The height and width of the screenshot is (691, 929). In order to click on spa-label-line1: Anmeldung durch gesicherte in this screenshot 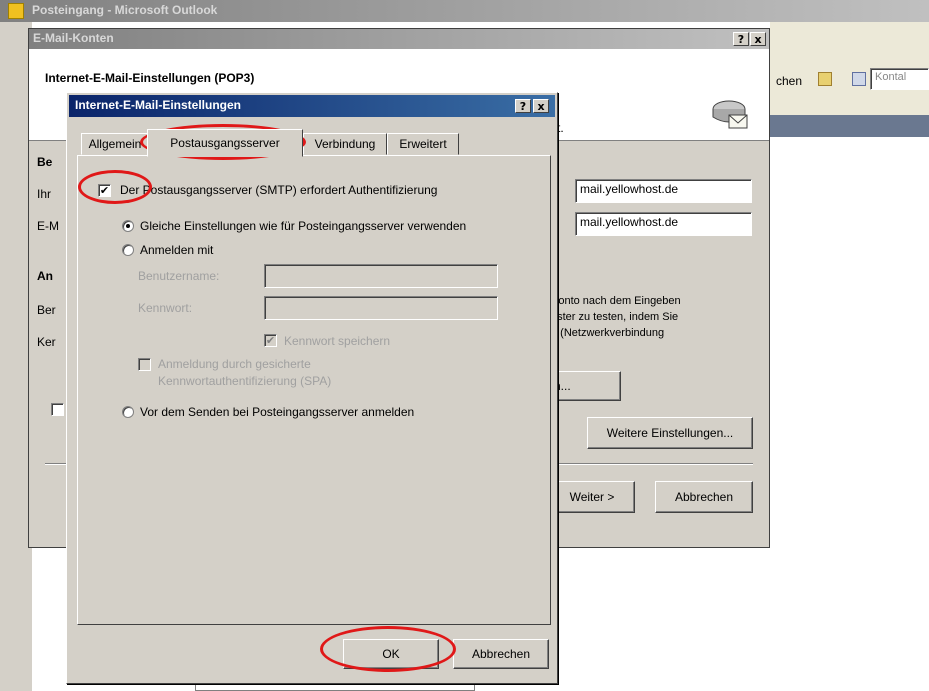, I will do `click(234, 364)`.